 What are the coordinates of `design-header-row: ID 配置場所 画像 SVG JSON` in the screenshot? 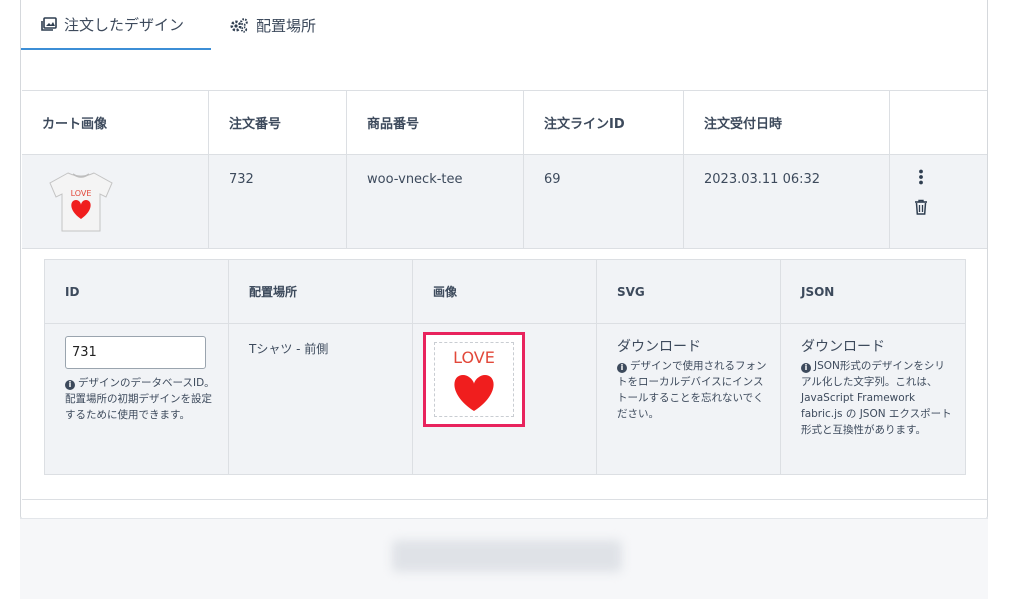 It's located at (505, 292).